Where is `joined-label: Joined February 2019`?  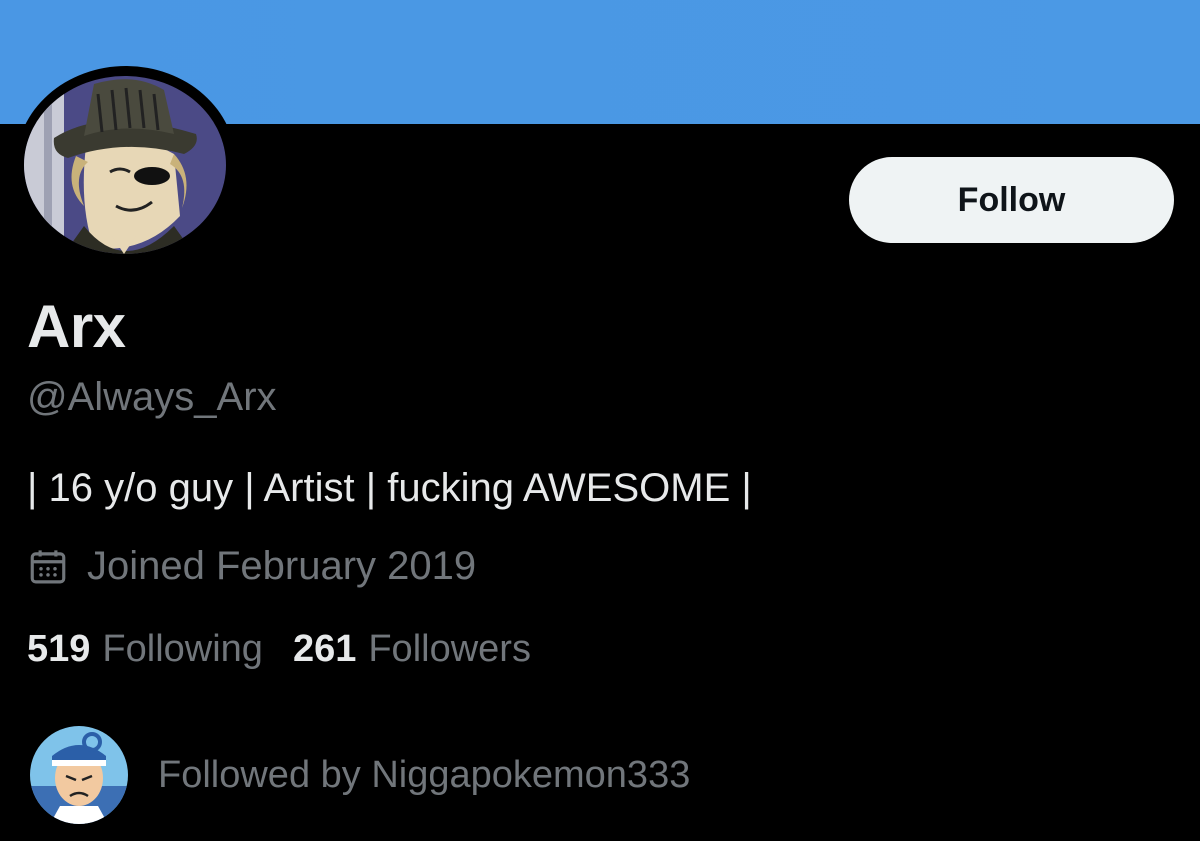
joined-label: Joined February 2019 is located at coordinates (282, 566).